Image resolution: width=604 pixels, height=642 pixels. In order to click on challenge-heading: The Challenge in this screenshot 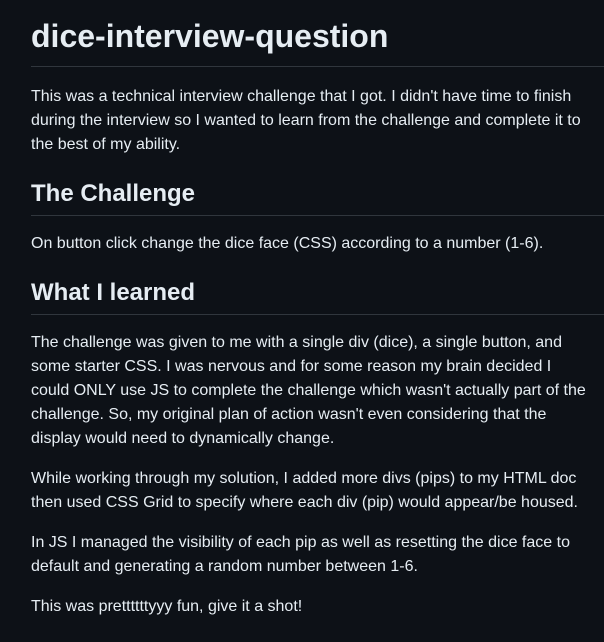, I will do `click(317, 197)`.